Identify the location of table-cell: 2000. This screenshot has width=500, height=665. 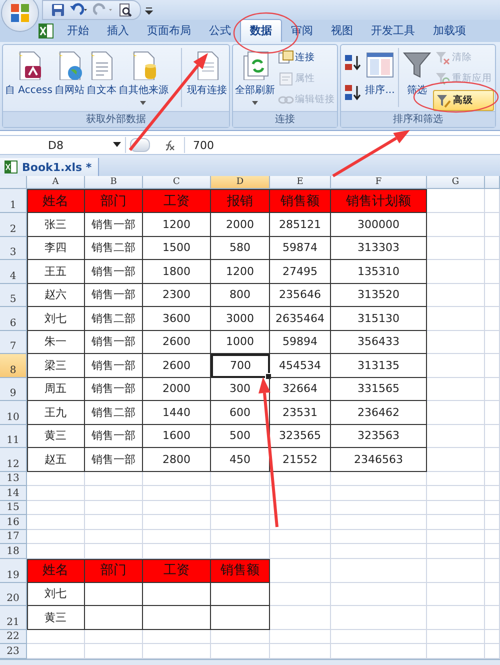
(240, 224).